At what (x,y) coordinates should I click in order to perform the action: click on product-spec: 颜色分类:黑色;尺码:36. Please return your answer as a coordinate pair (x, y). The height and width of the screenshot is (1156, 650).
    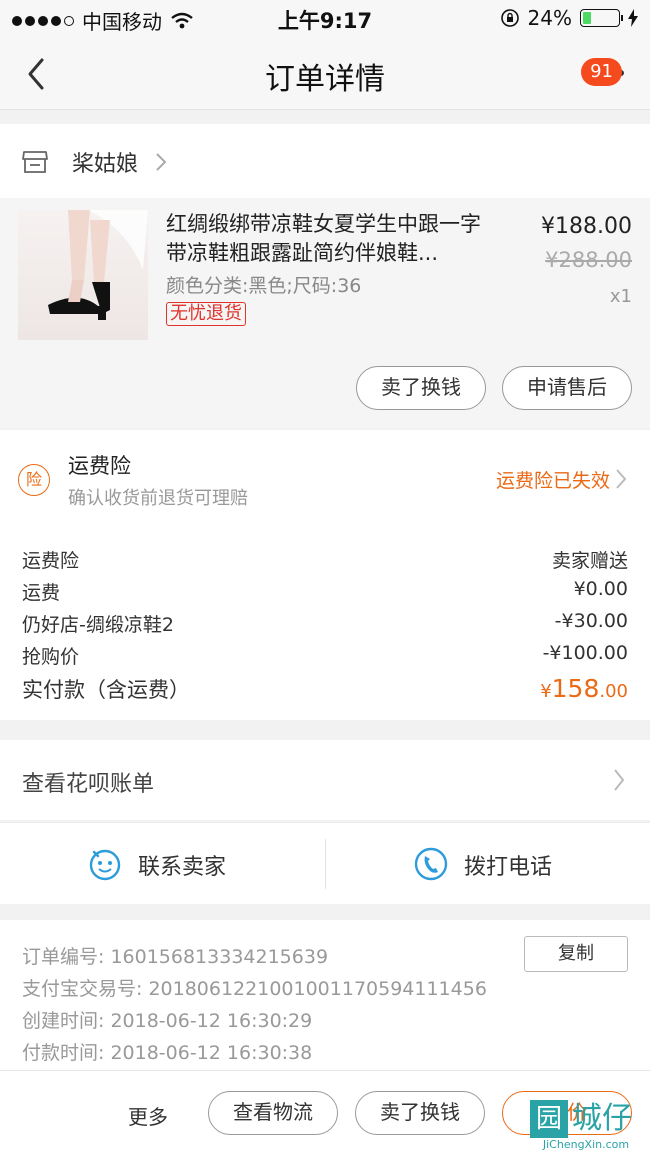
    Looking at the image, I should click on (264, 286).